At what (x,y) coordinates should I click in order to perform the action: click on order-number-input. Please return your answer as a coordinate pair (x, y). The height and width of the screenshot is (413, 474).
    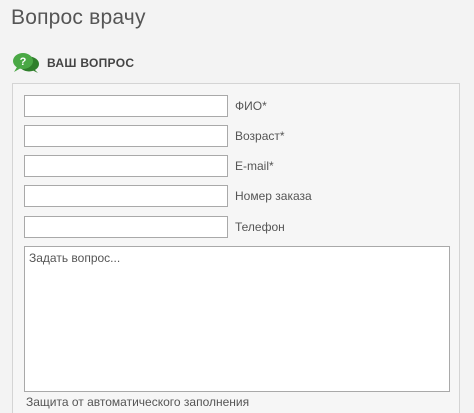
    Looking at the image, I should click on (126, 196).